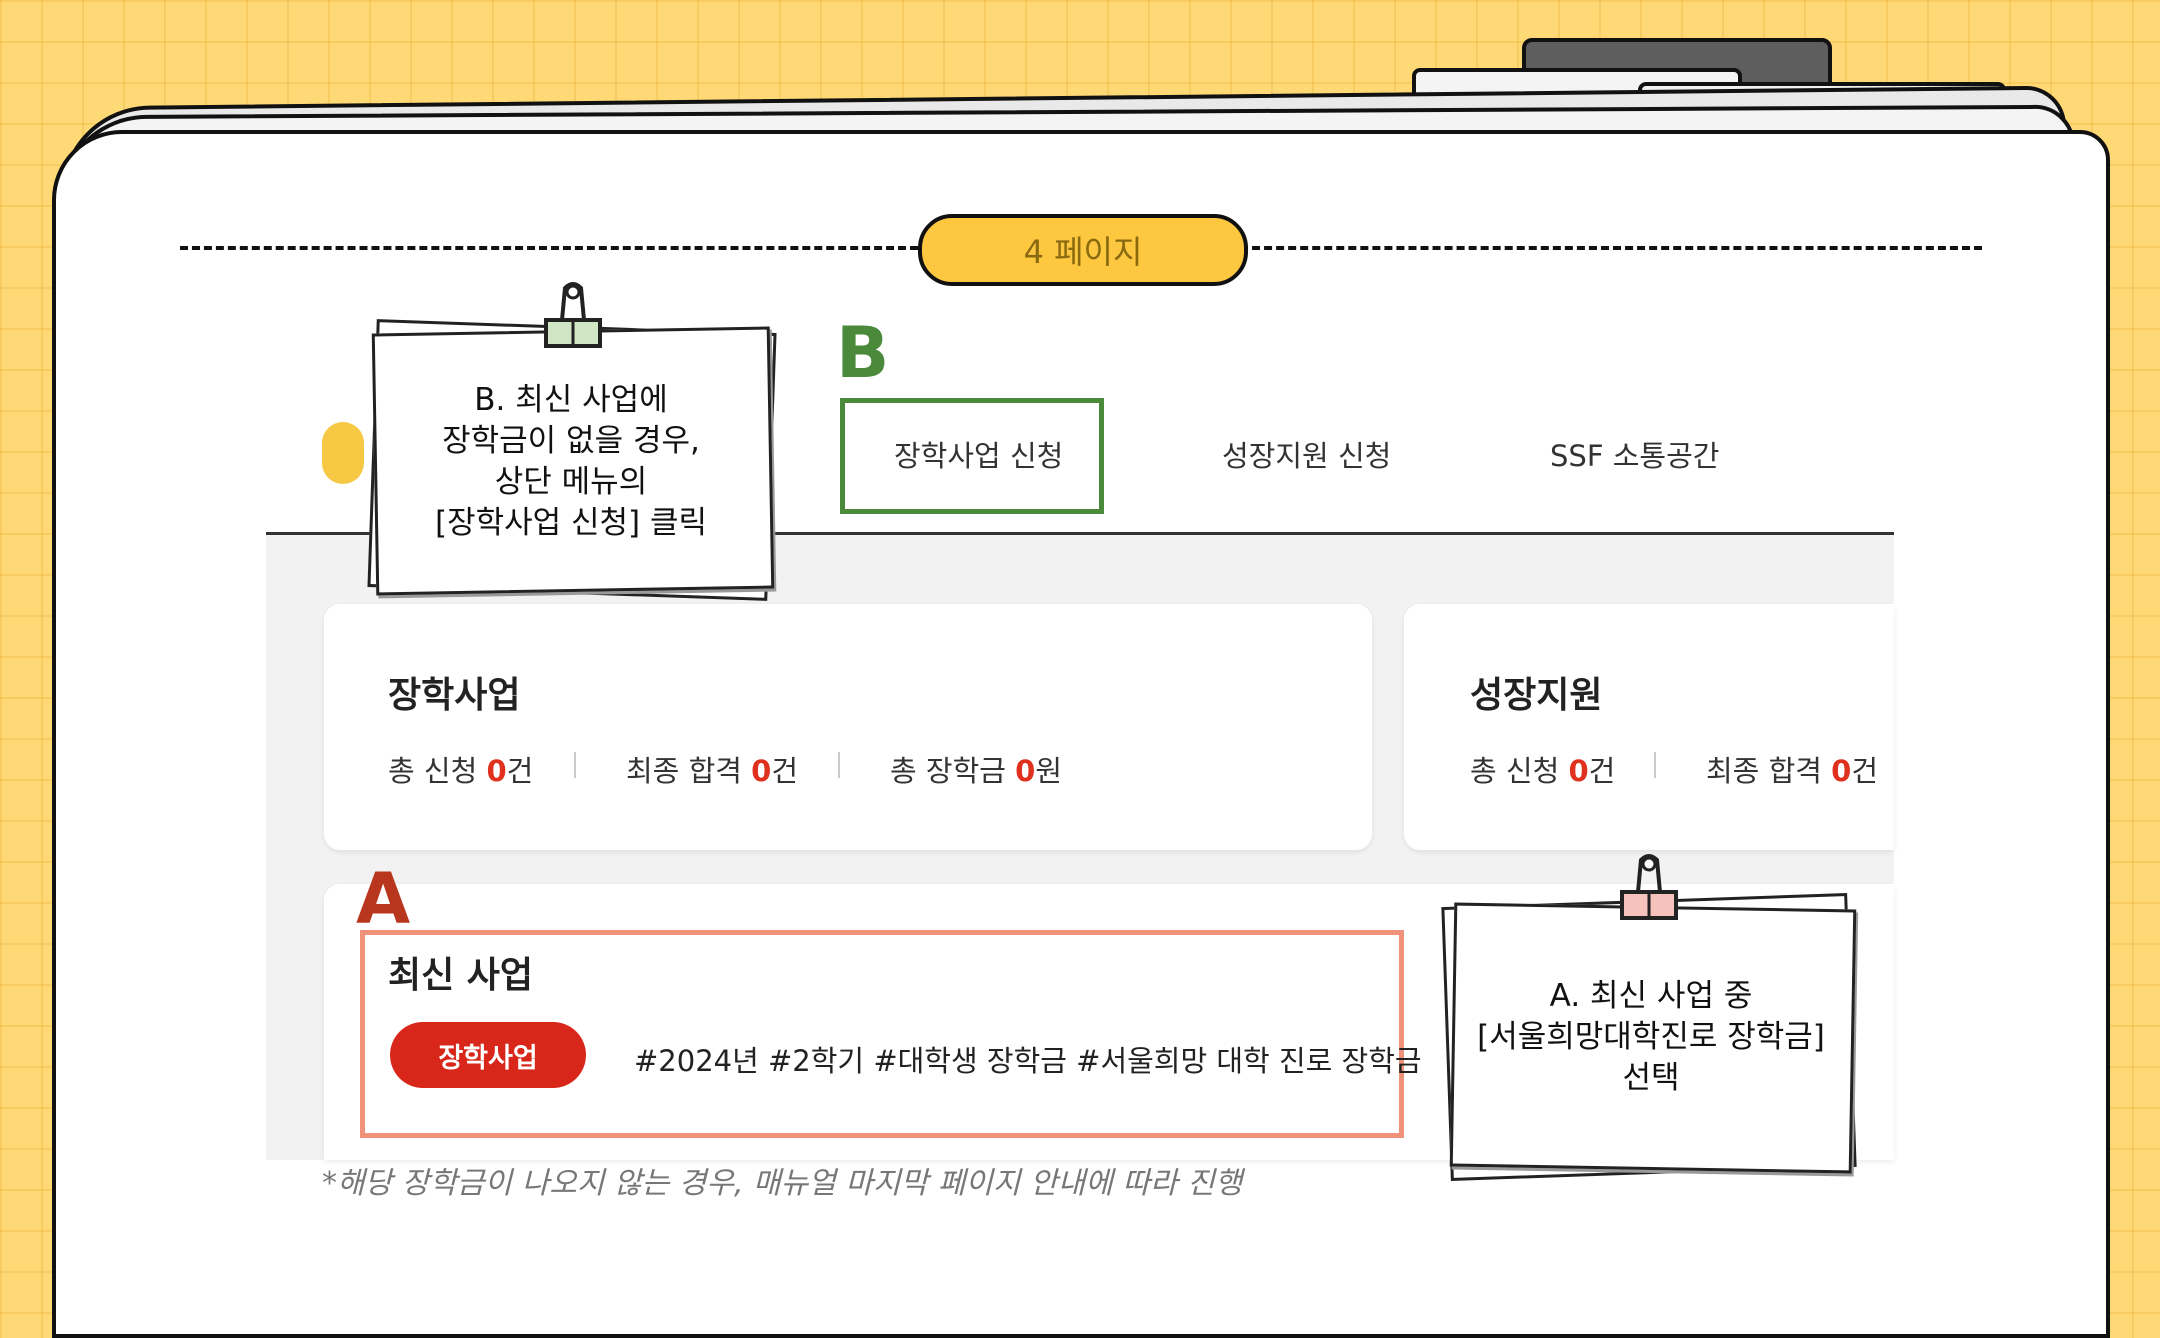 The image size is (2160, 1338). Describe the element at coordinates (343, 453) in the screenshot. I see `site-logo` at that location.